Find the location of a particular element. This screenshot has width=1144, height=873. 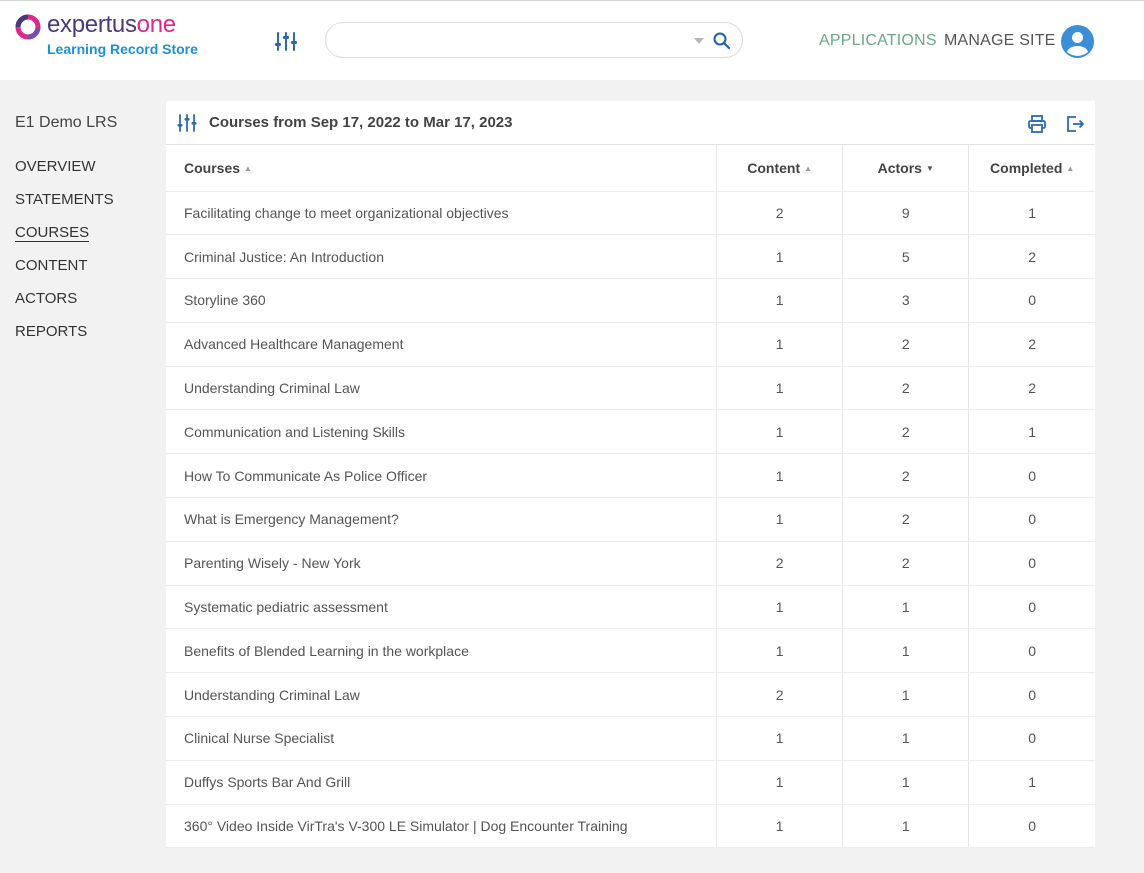

sidebar-item-label: CONTENT is located at coordinates (51, 265).